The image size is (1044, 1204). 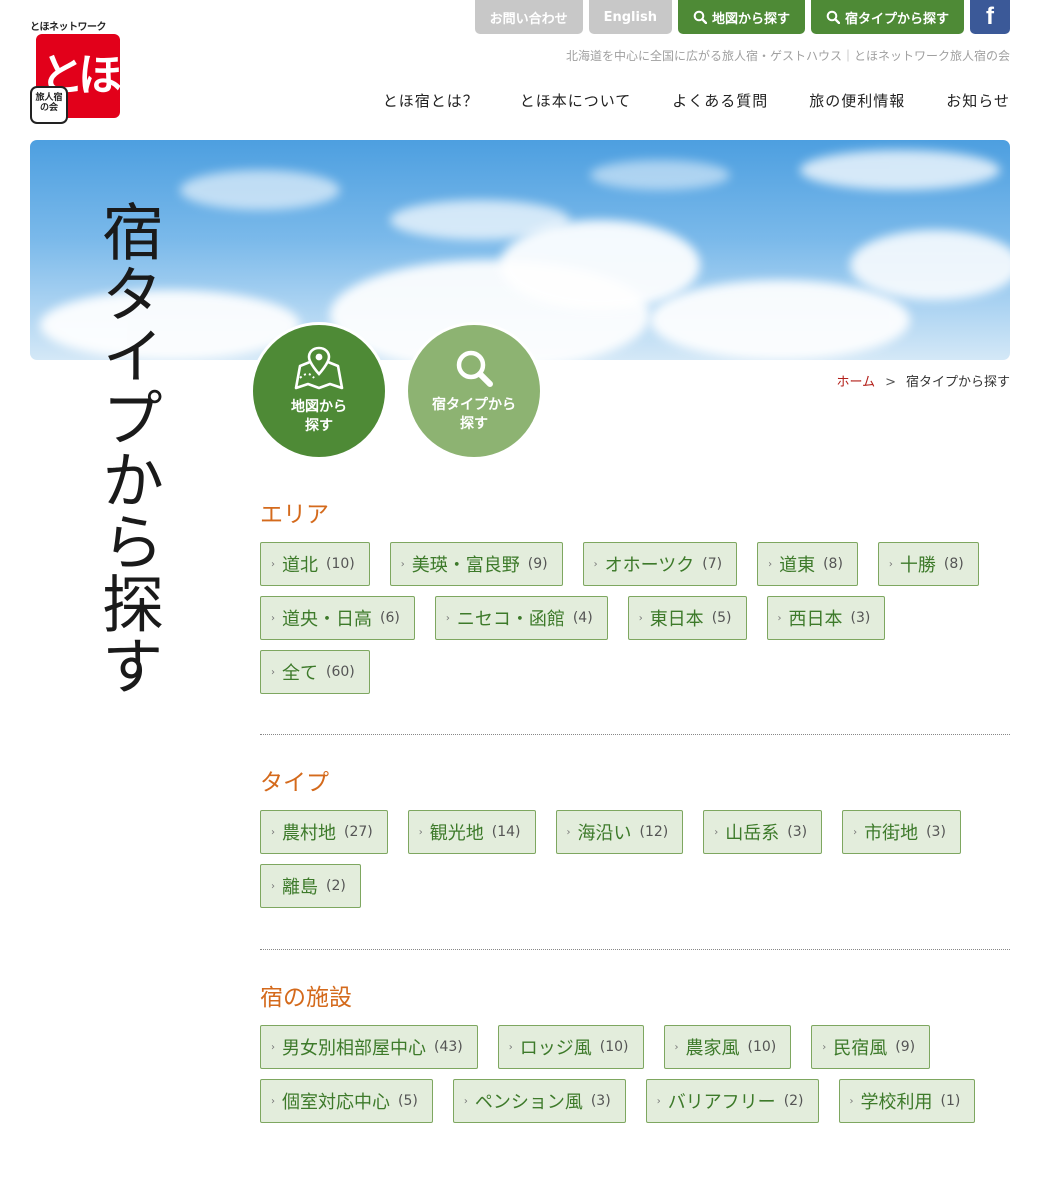 I want to click on tag-facility-farmhouse: › 農家風 (10), so click(x=727, y=1047).